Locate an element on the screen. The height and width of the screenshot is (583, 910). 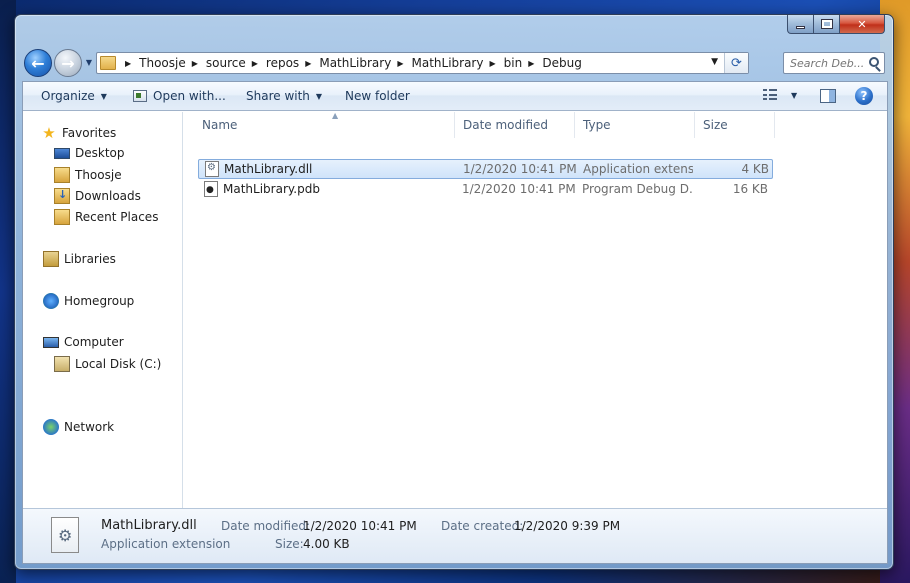
help-icon: ? is located at coordinates (864, 96).